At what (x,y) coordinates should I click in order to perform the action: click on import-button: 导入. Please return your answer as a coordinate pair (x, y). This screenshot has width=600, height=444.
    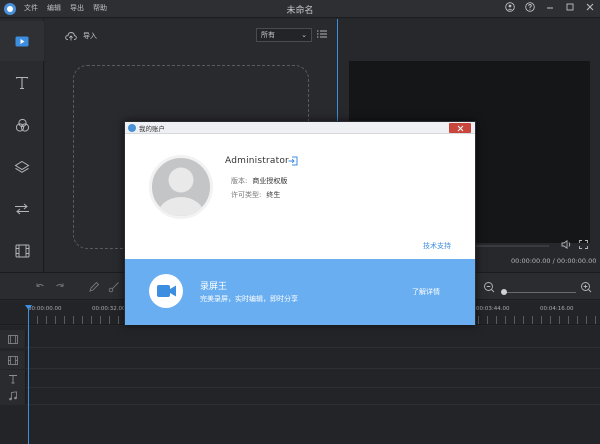
    Looking at the image, I should click on (81, 36).